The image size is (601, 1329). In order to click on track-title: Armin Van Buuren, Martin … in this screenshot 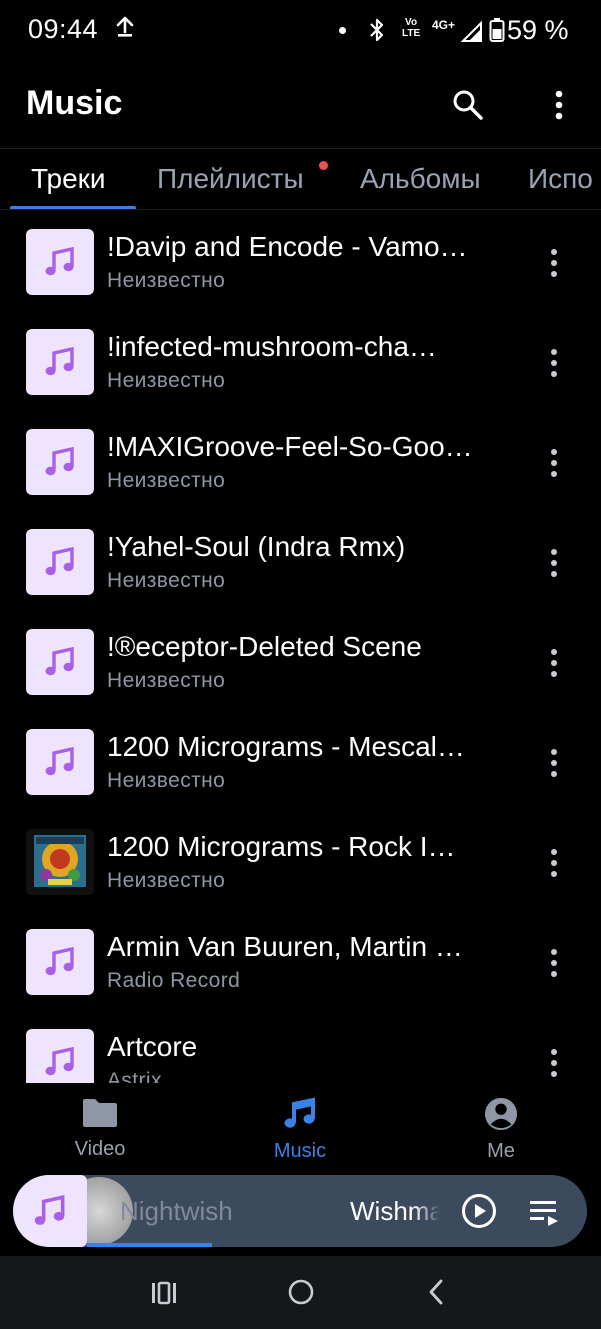, I will do `click(285, 946)`.